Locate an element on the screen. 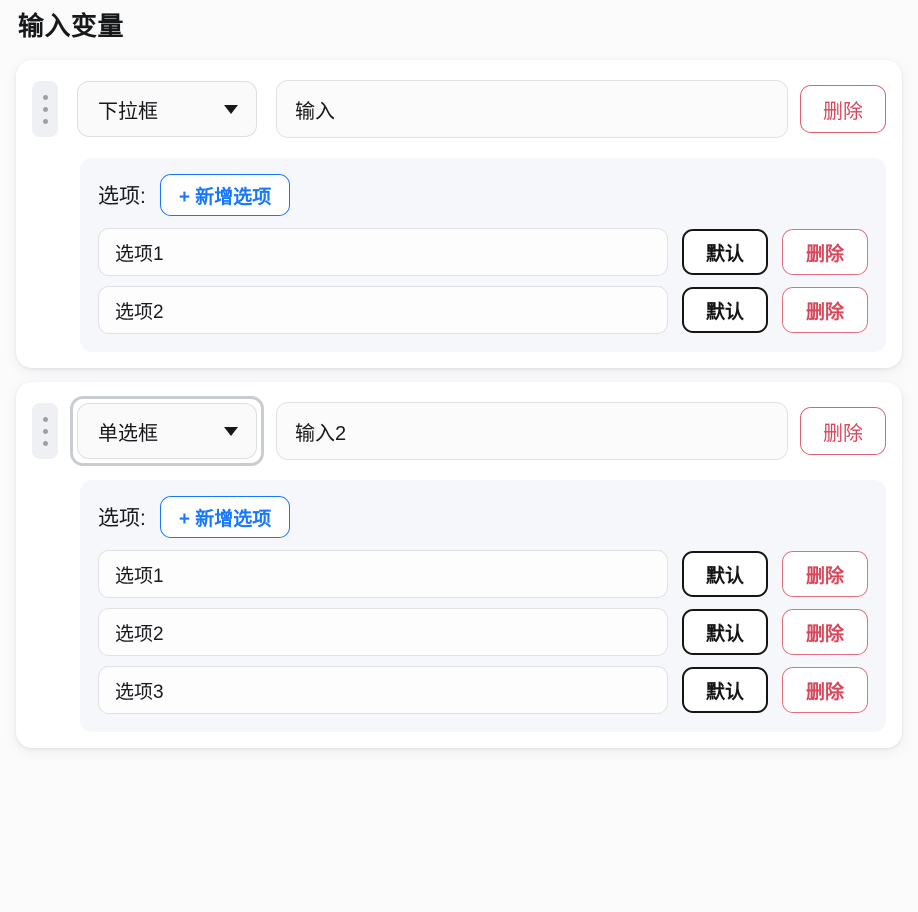 This screenshot has width=918, height=912. page-title: 输入变量 is located at coordinates (71, 26).